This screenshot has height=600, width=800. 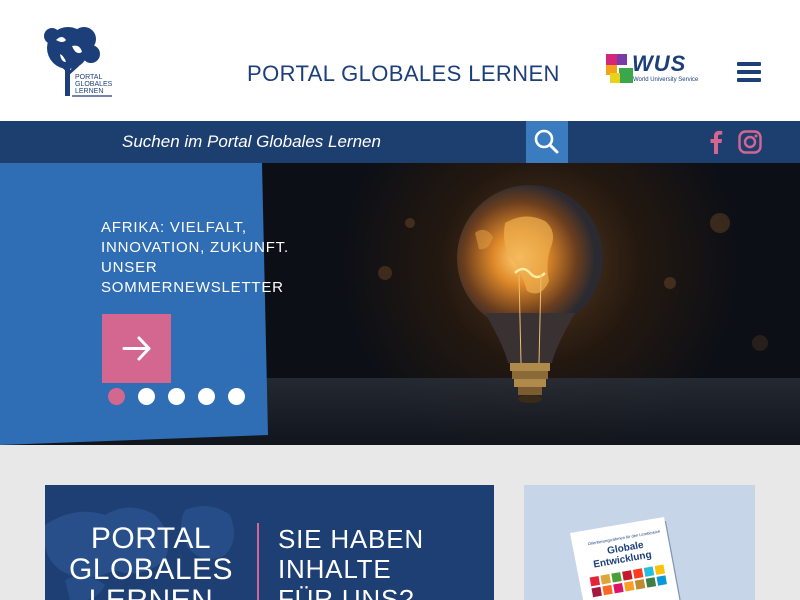 I want to click on wus-logo: WUS World University Service, so click(x=656, y=69).